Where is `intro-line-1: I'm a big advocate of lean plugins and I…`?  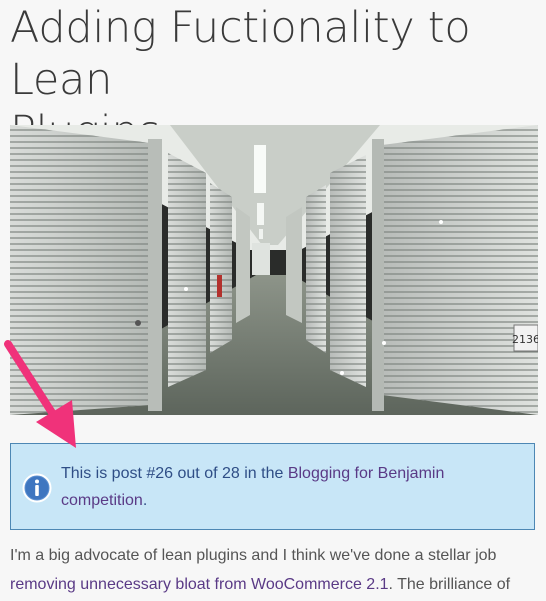
intro-line-1: I'm a big advocate of lean plugins and I… is located at coordinates (253, 555).